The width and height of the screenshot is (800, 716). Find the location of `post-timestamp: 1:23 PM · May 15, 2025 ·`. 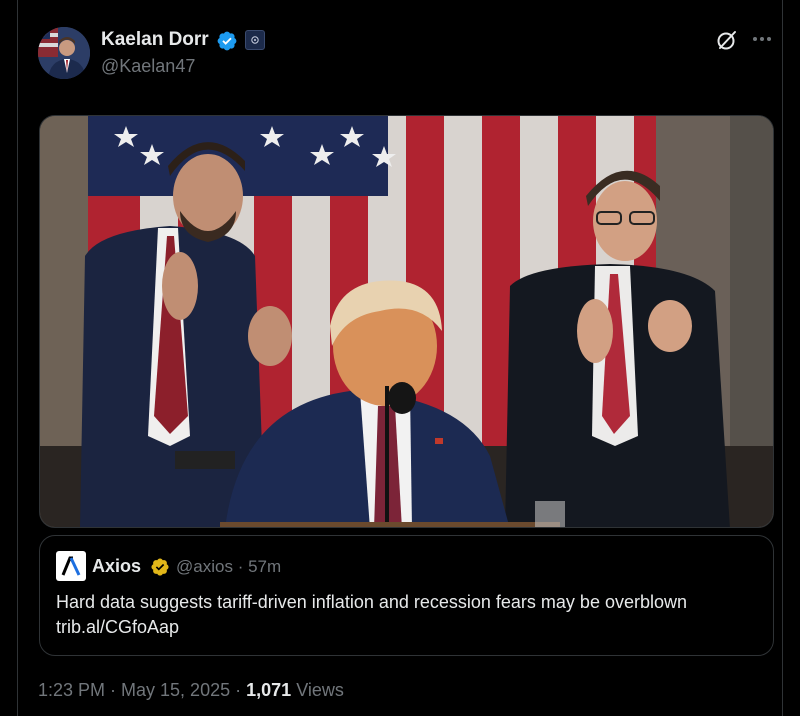

post-timestamp: 1:23 PM · May 15, 2025 · is located at coordinates (139, 690).